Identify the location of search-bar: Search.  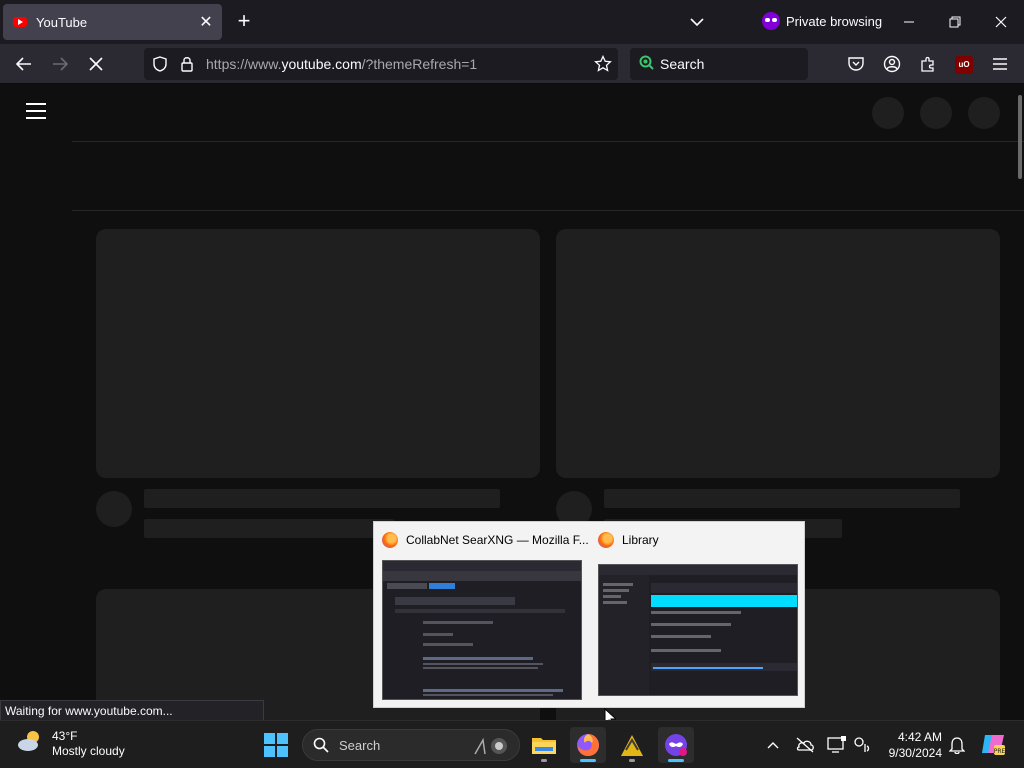
(719, 64).